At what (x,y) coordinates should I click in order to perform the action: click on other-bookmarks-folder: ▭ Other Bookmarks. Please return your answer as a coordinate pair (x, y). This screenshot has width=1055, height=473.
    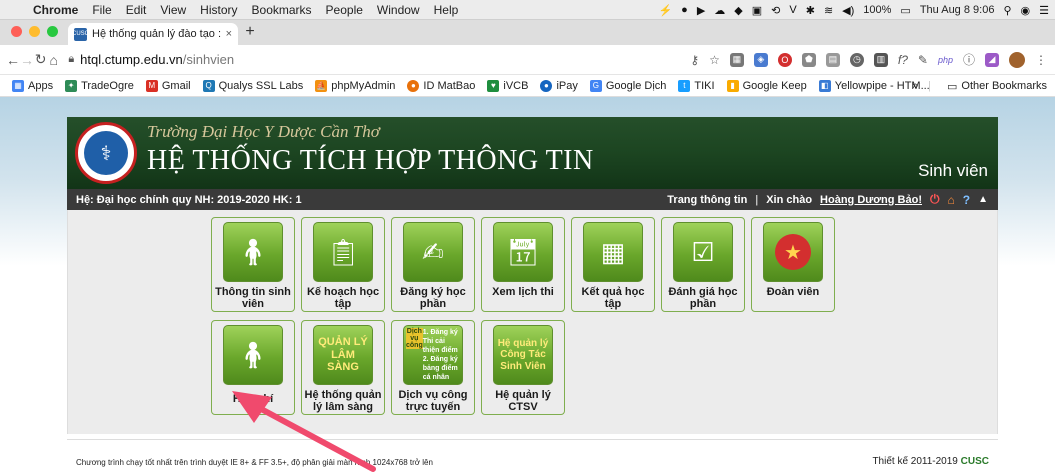
    Looking at the image, I should click on (997, 86).